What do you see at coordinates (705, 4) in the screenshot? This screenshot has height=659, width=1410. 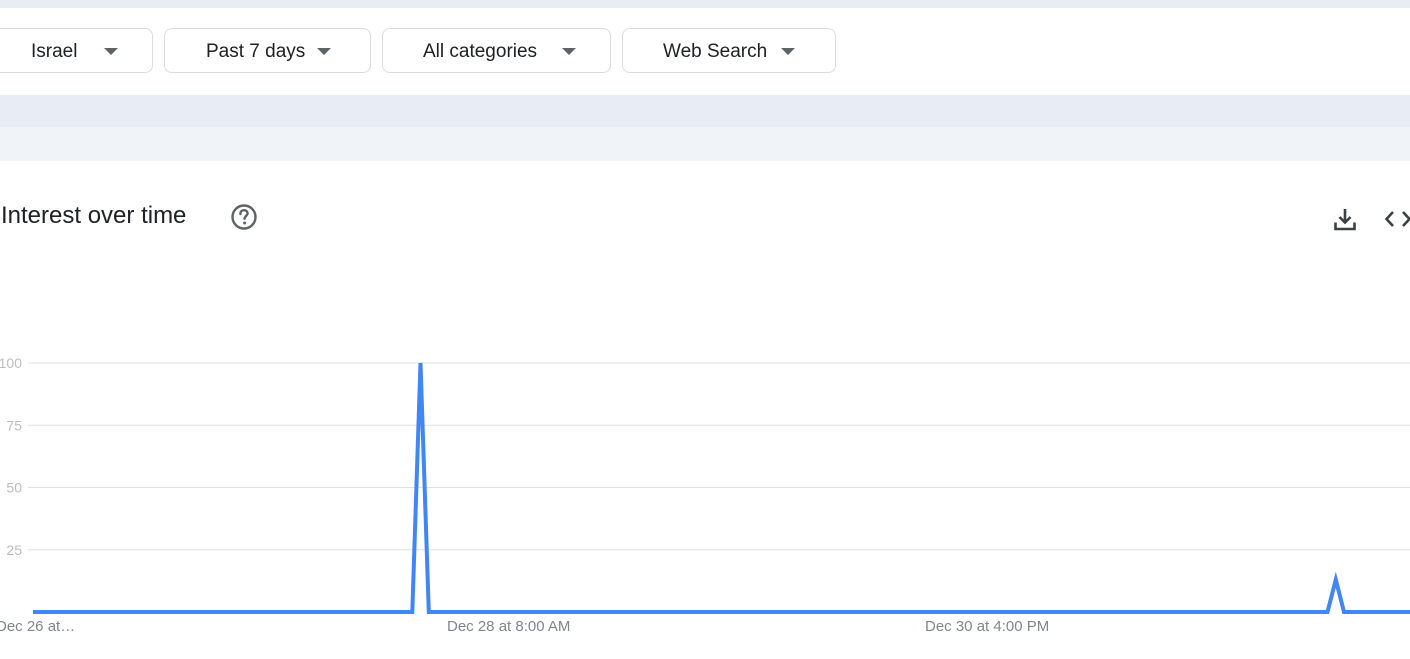 I see `top-strip` at bounding box center [705, 4].